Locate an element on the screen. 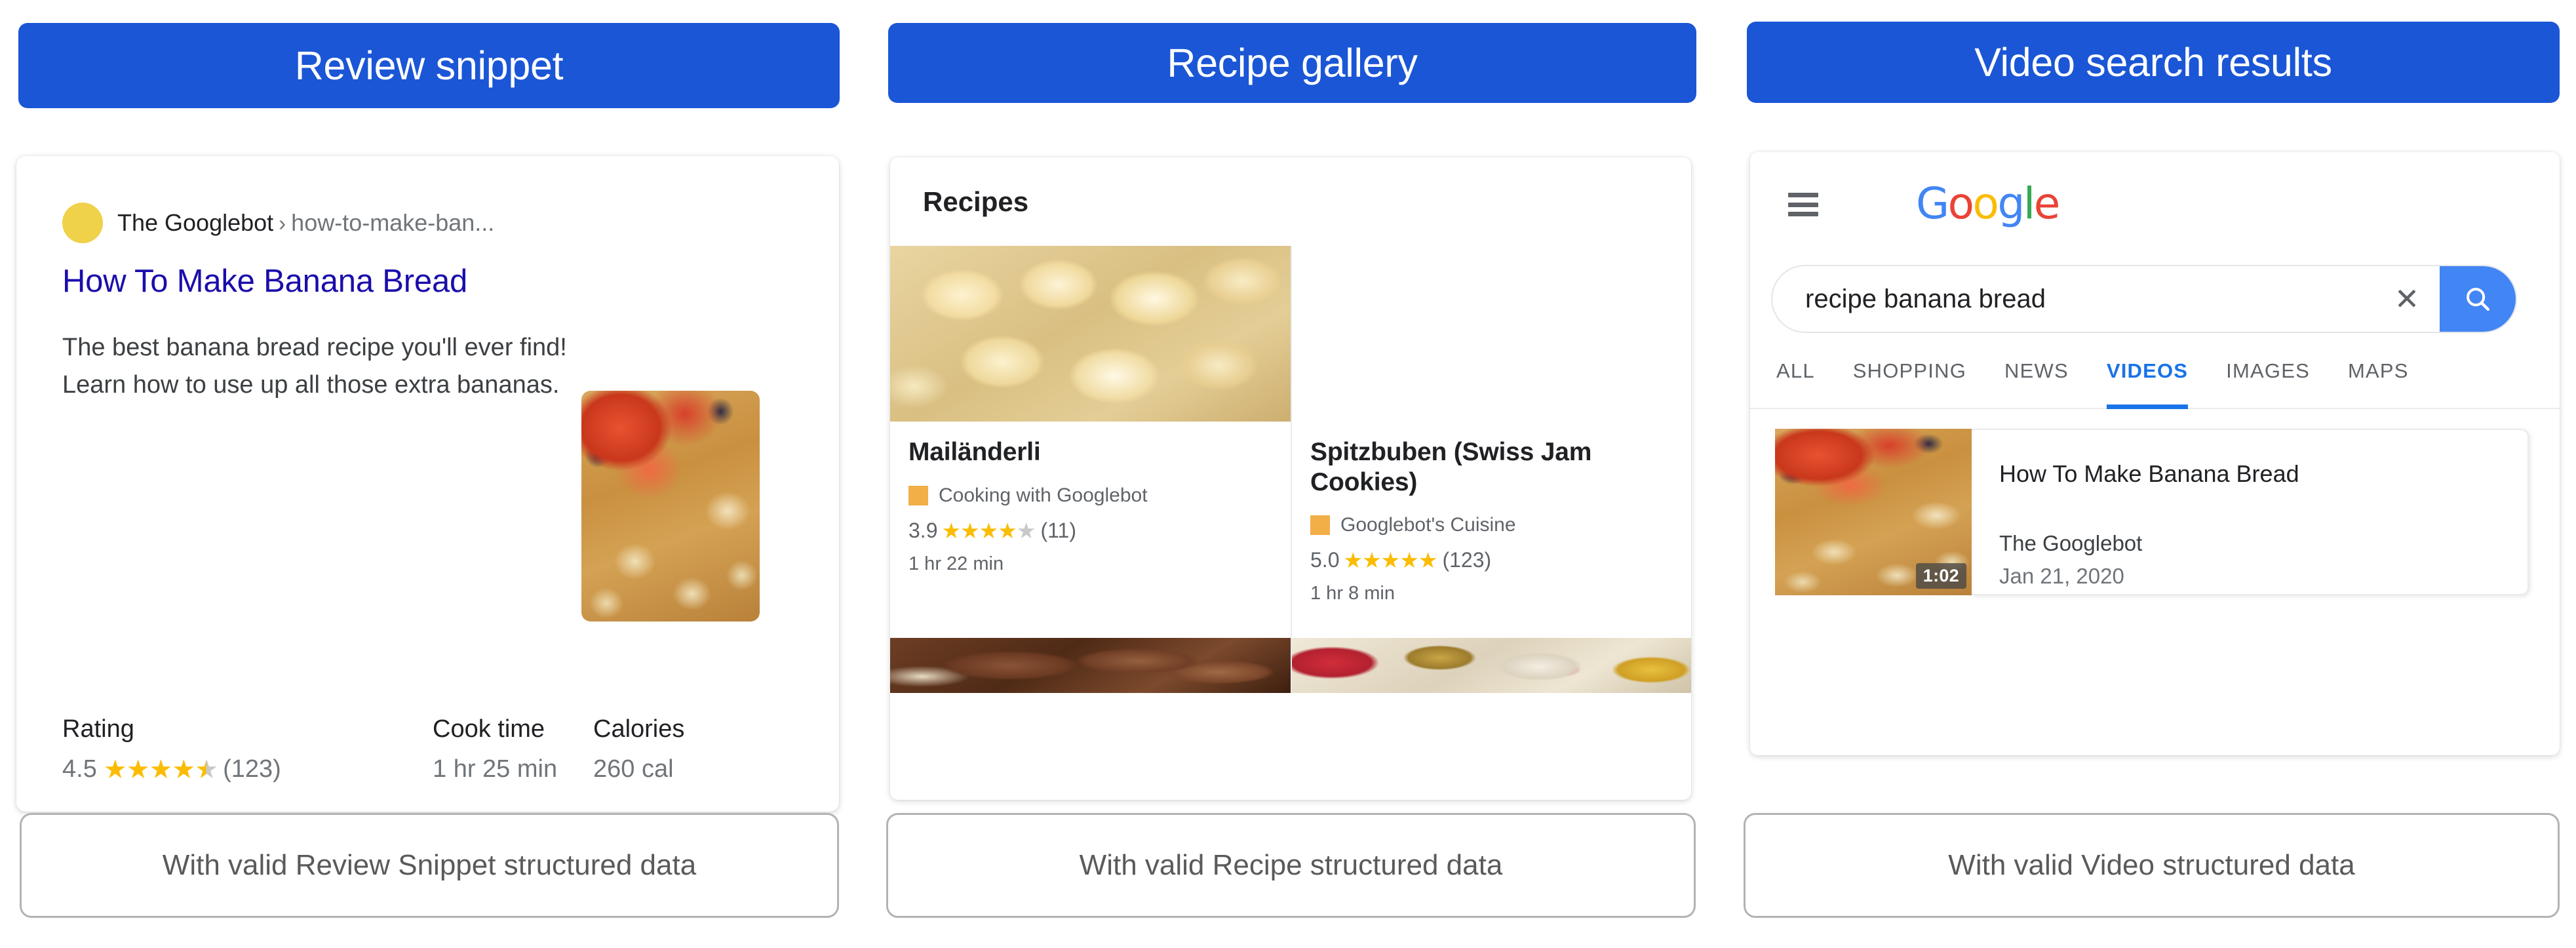 Image resolution: width=2576 pixels, height=948 pixels. panel-caption-label: With valid Recipe structured data is located at coordinates (1291, 865).